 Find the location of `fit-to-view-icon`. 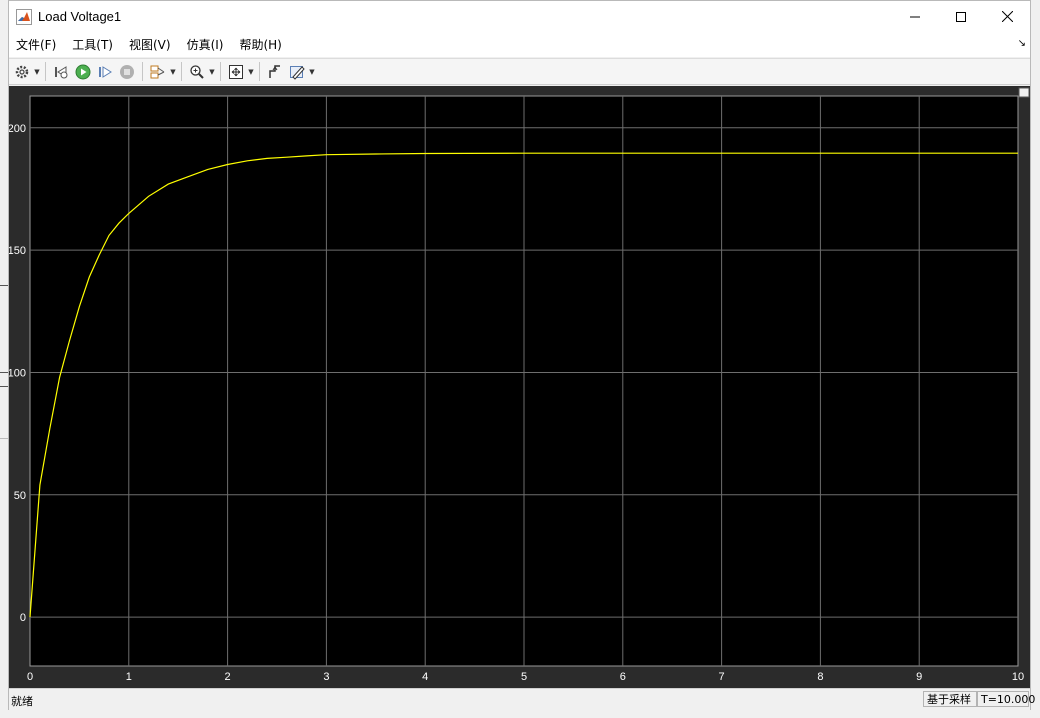

fit-to-view-icon is located at coordinates (236, 72).